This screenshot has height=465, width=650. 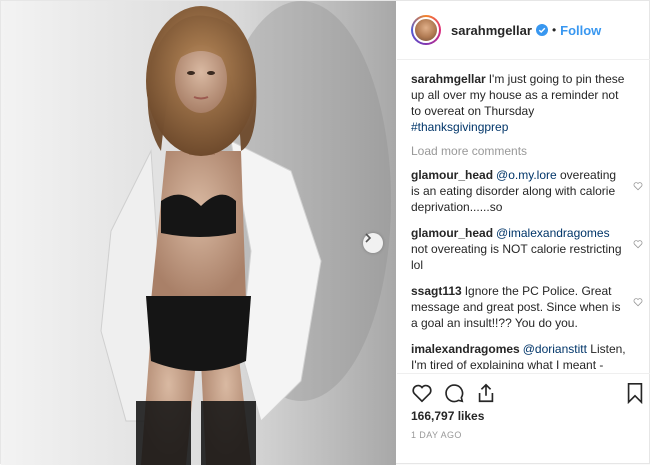 What do you see at coordinates (465, 349) in the screenshot?
I see `comment-username: imalexandragomes` at bounding box center [465, 349].